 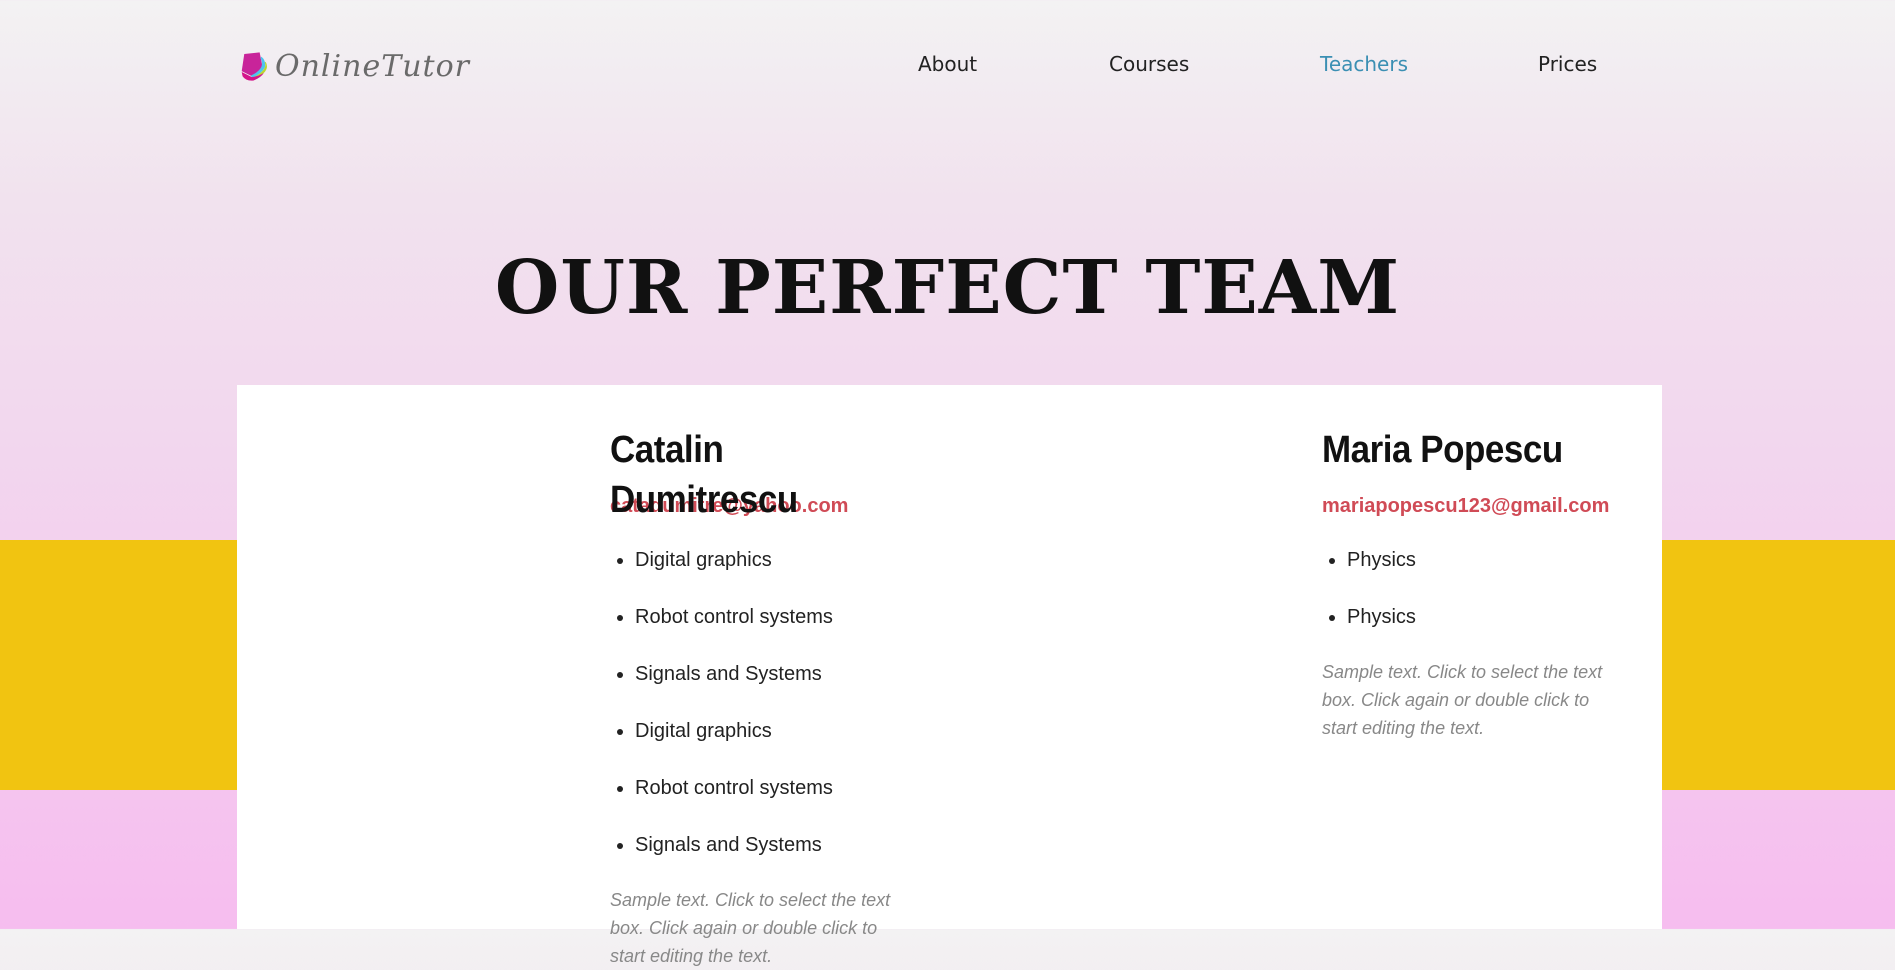 What do you see at coordinates (1364, 64) in the screenshot?
I see `nav-teachers: Teachers` at bounding box center [1364, 64].